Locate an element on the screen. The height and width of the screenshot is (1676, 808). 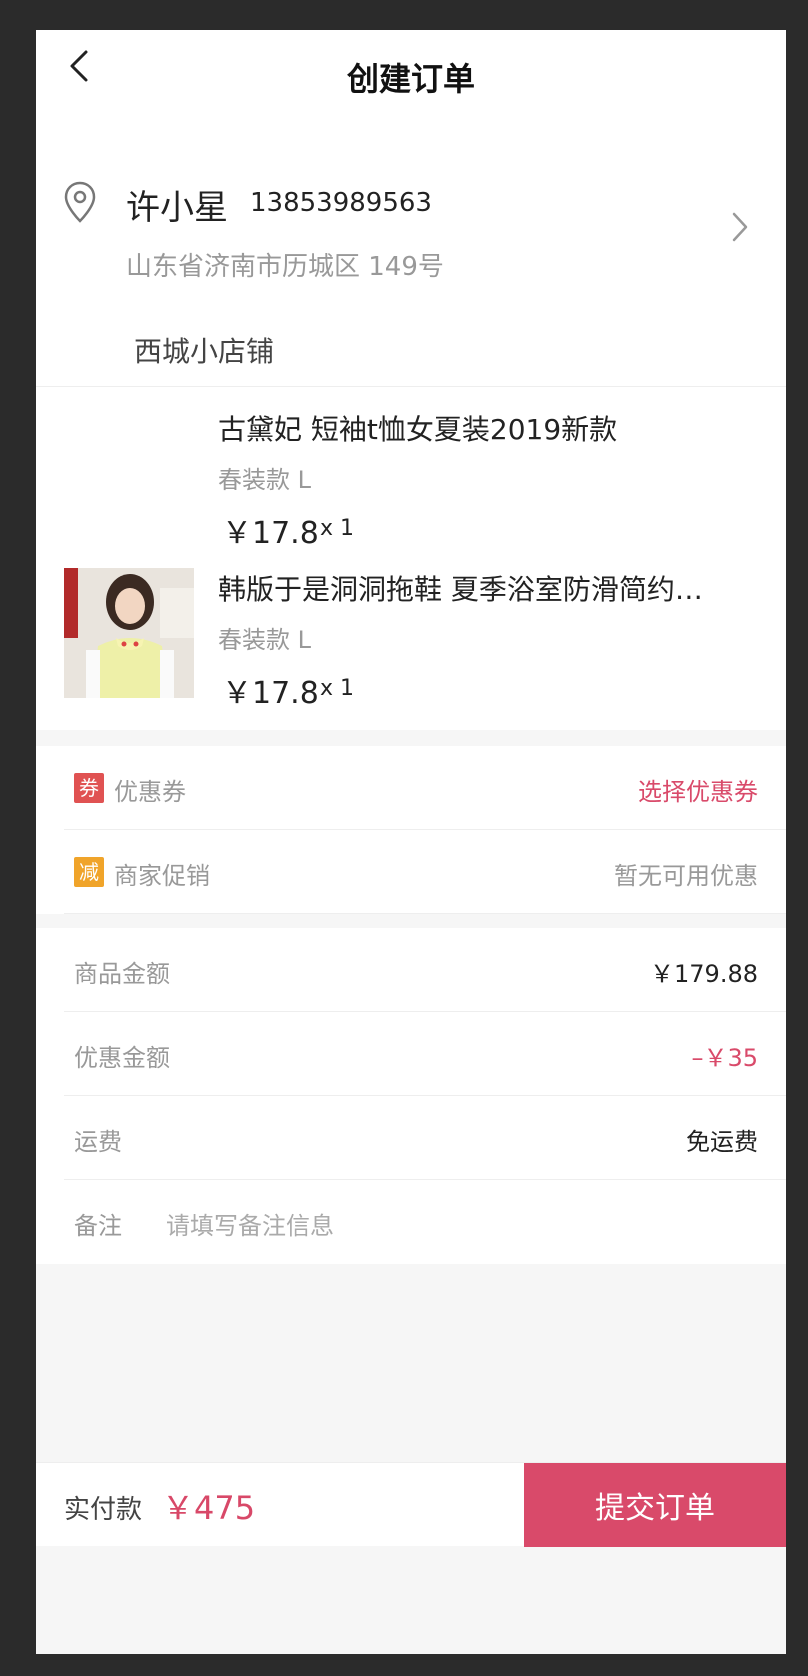
pay-label: 实付款 is located at coordinates (103, 1510).